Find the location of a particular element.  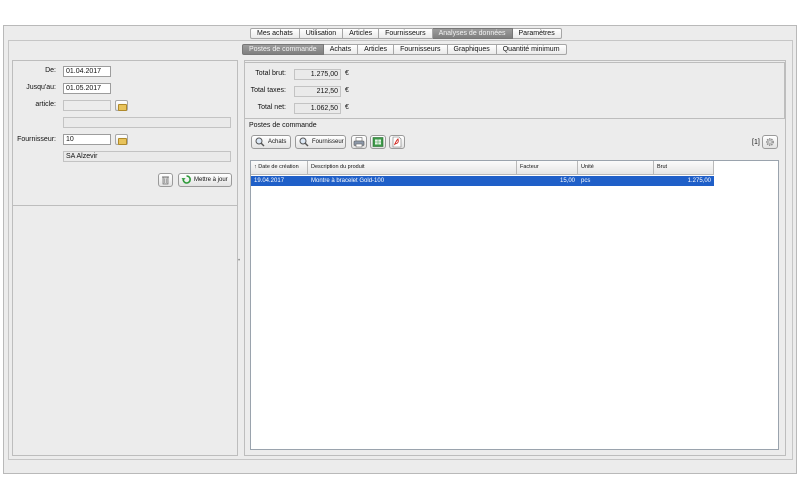

supplier-label: Fournisseur: is located at coordinates (36, 139).